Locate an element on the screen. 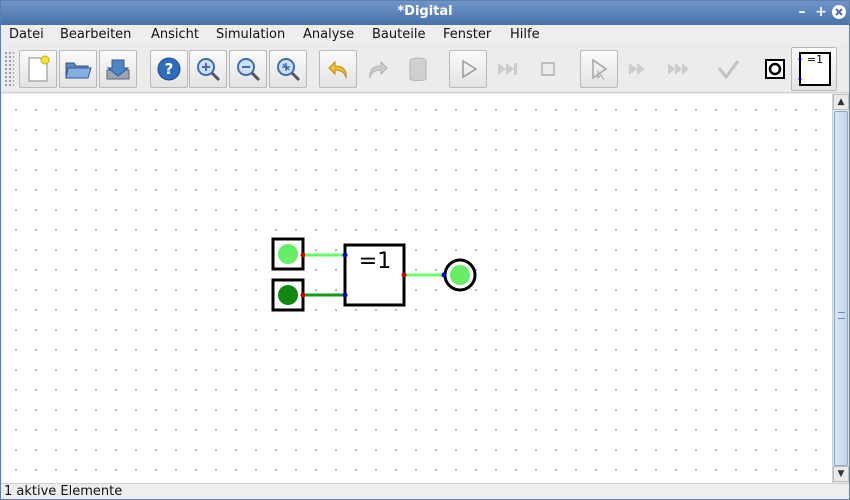 The width and height of the screenshot is (850, 500). xor-gate-icon: =1 is located at coordinates (814, 69).